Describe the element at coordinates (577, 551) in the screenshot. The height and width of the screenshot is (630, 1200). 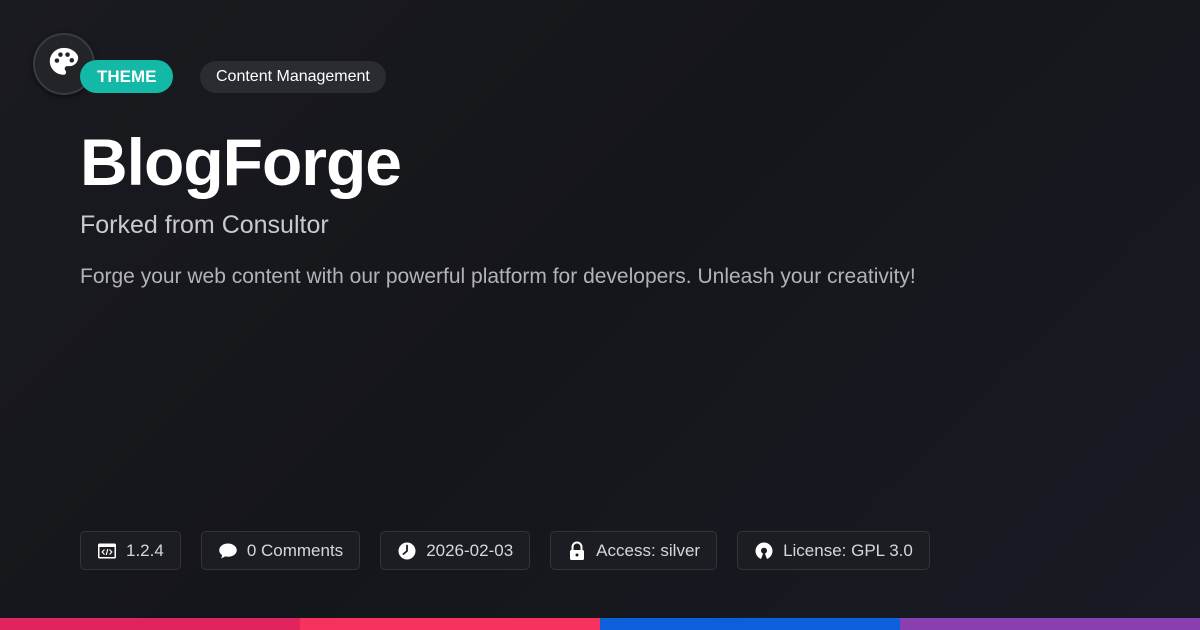
I see `lock-icon` at that location.